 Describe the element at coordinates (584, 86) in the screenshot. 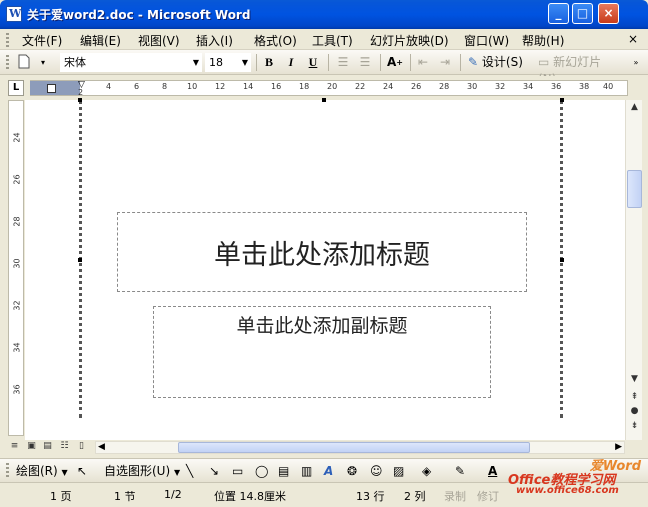

I see `ruler-tick: 38` at that location.